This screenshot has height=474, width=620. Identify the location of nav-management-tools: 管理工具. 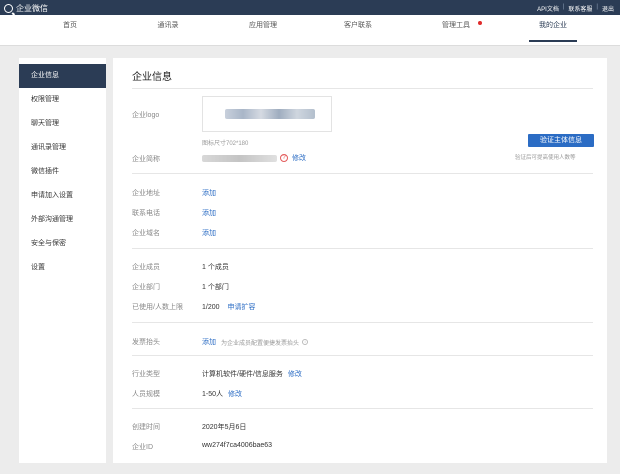
(456, 30).